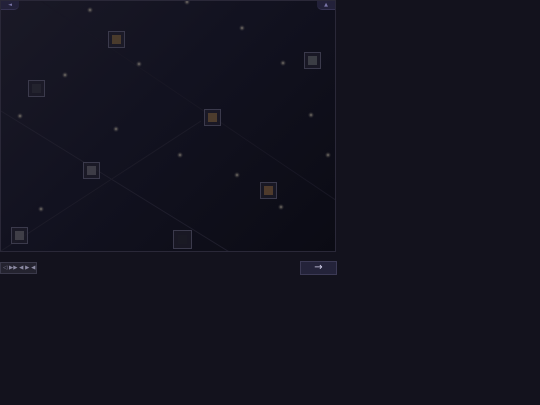  I want to click on up-arrow-icon: ▲, so click(326, 5).